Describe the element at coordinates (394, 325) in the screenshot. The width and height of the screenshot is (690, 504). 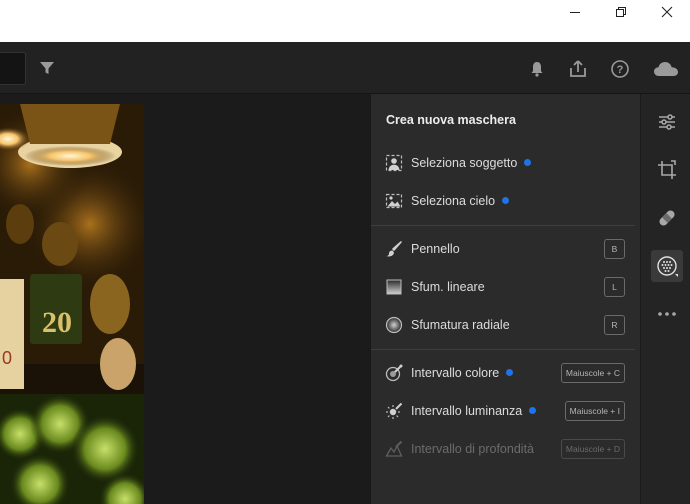
I see `radial-gradient-icon` at that location.